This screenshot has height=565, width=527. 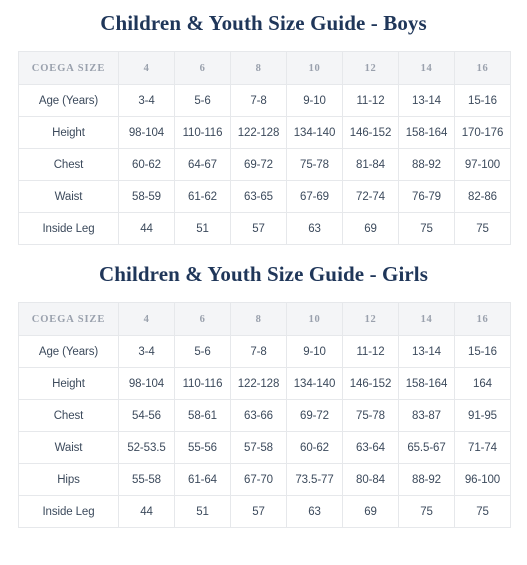 I want to click on table-cell: 158-164, so click(x=426, y=132).